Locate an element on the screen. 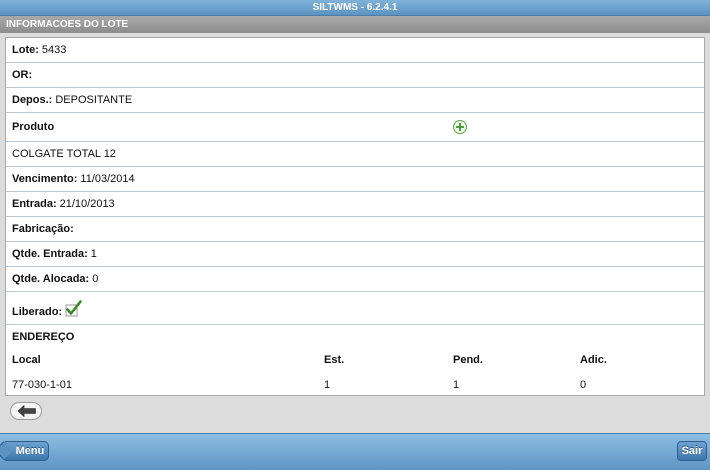 The height and width of the screenshot is (470, 710). qtde-alocada-value: 0 is located at coordinates (95, 279).